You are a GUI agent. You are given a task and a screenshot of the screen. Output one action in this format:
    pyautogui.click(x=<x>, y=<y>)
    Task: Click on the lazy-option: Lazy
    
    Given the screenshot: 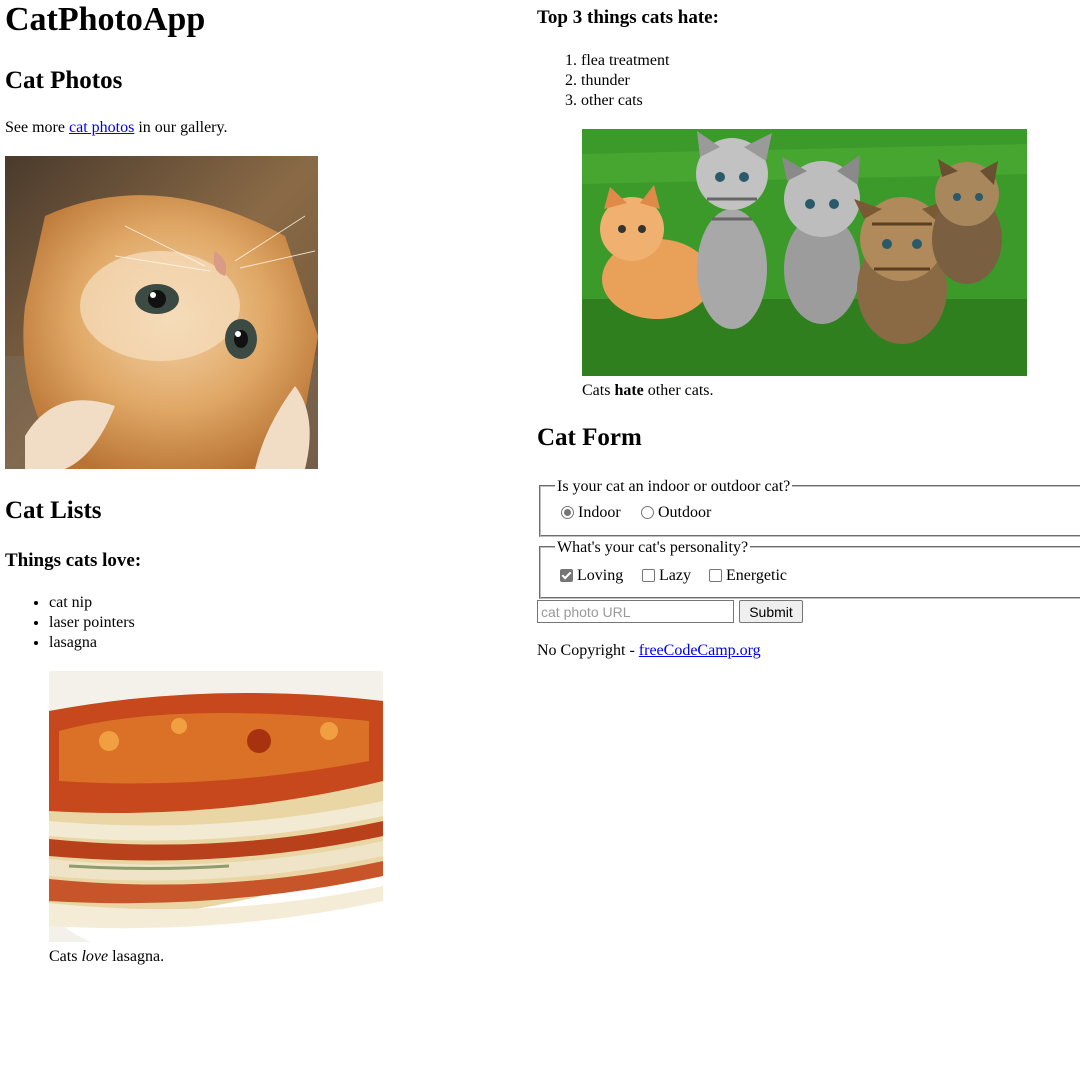 What is the action you would take?
    pyautogui.click(x=666, y=576)
    